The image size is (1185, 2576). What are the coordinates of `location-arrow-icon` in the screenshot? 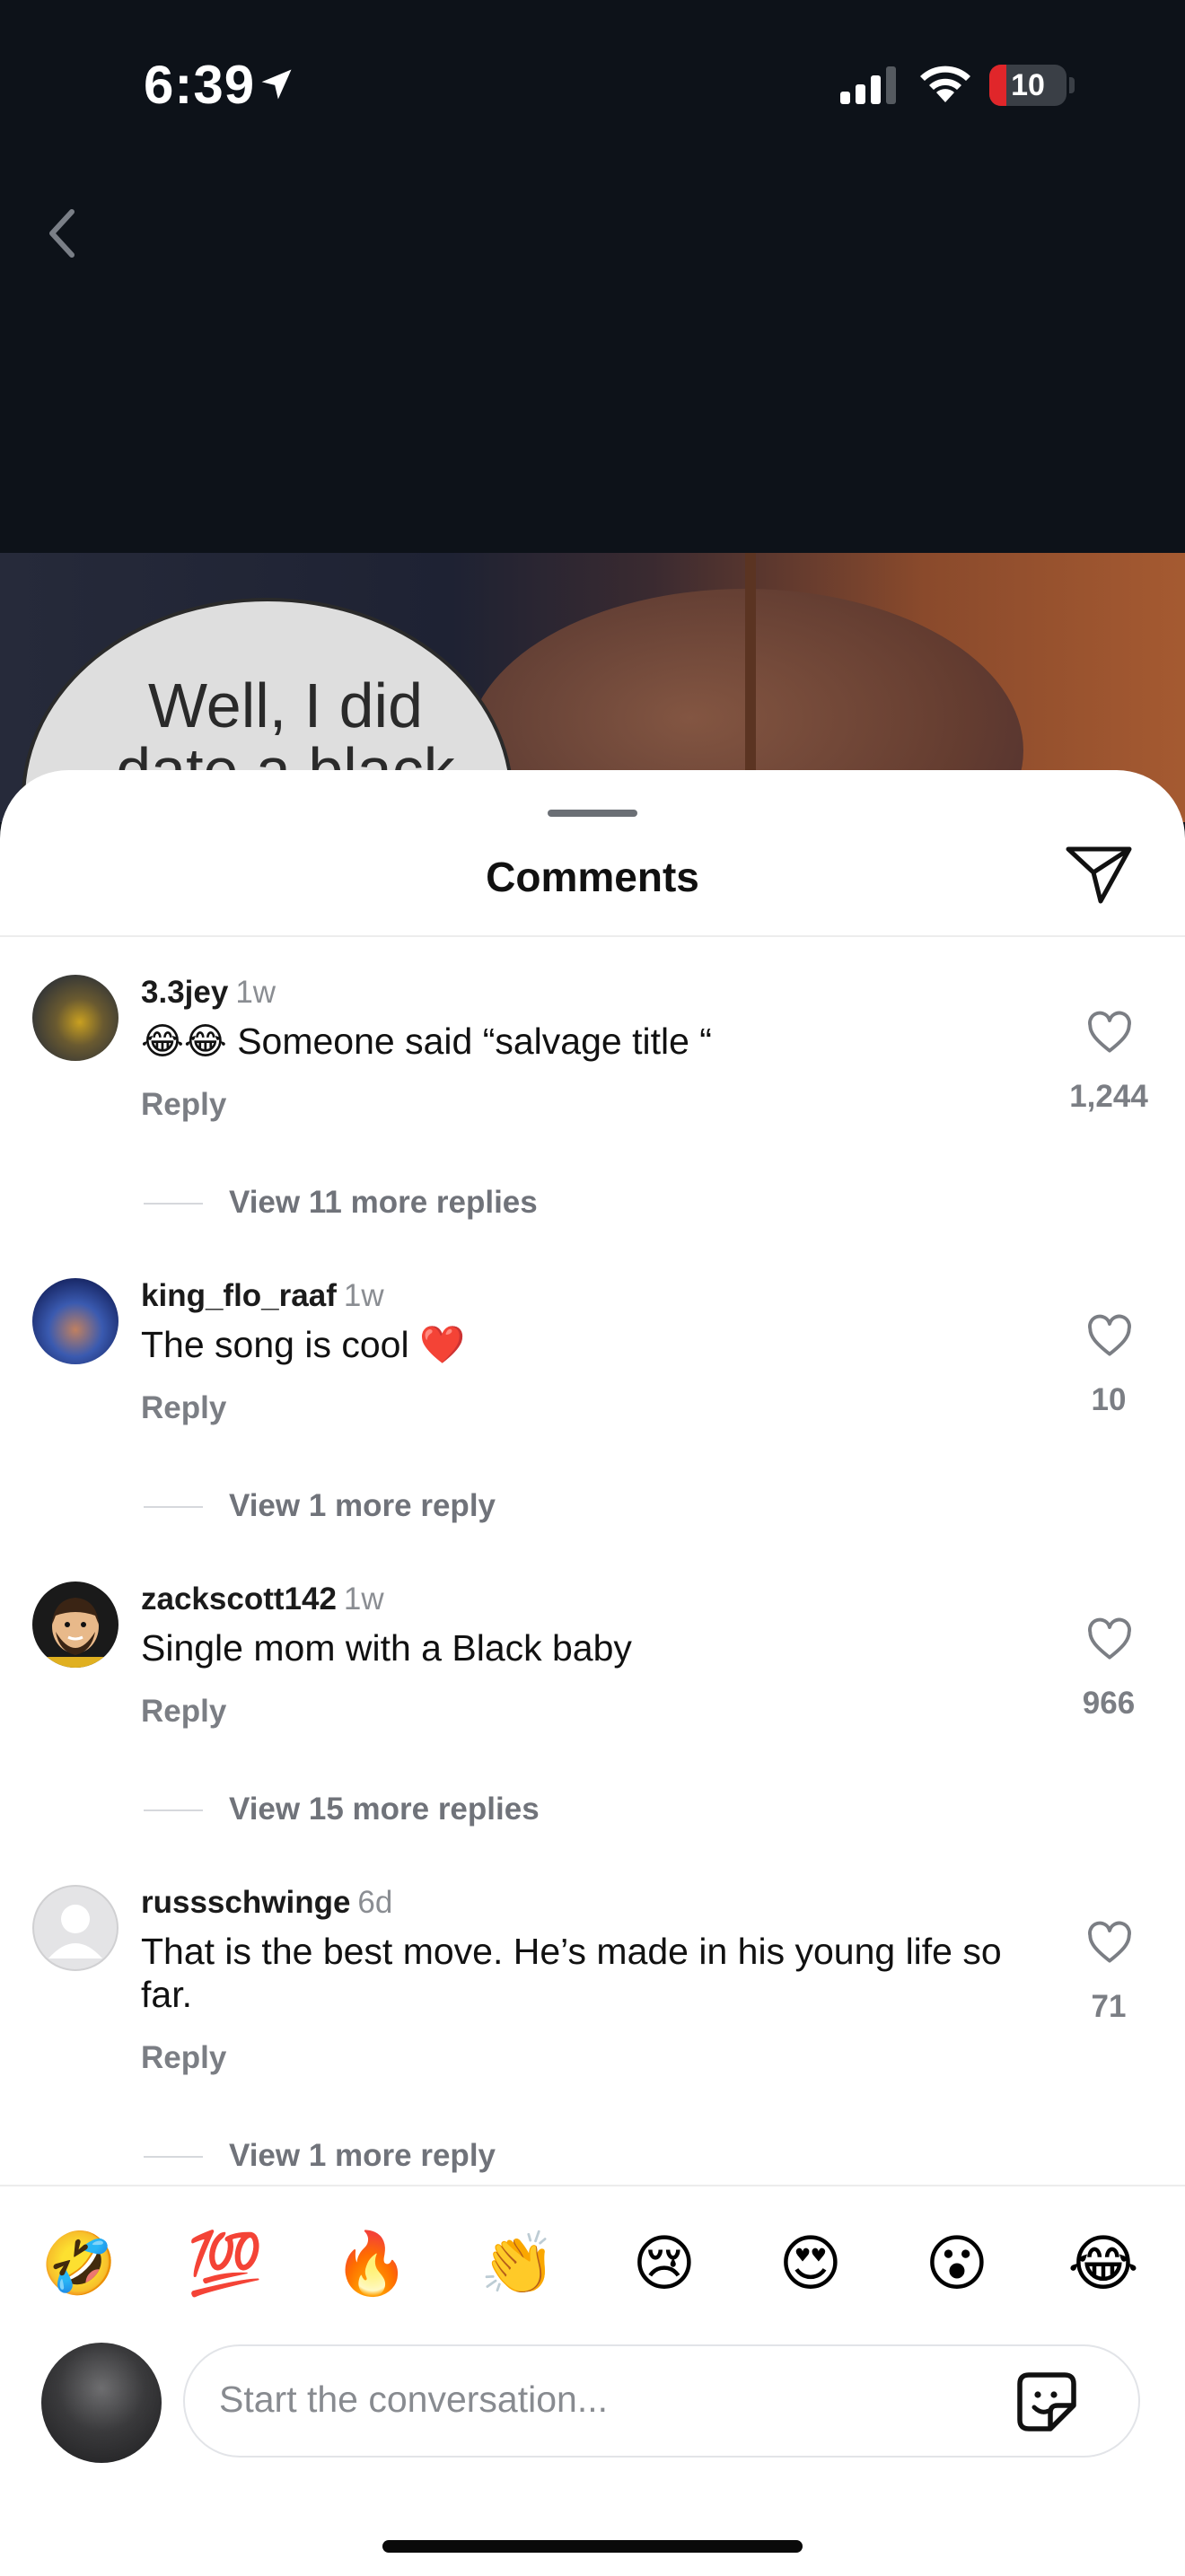 It's located at (276, 84).